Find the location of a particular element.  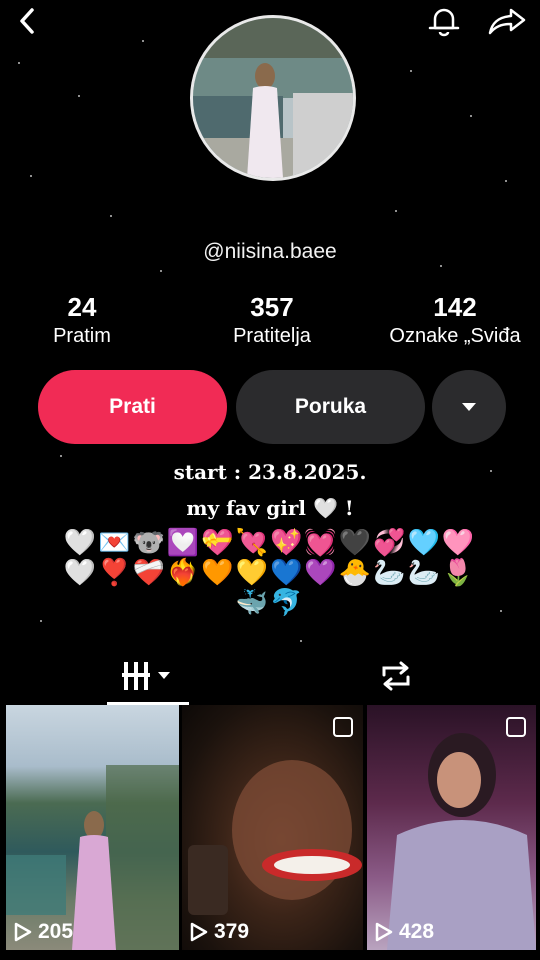

grid-icon is located at coordinates (146, 676).